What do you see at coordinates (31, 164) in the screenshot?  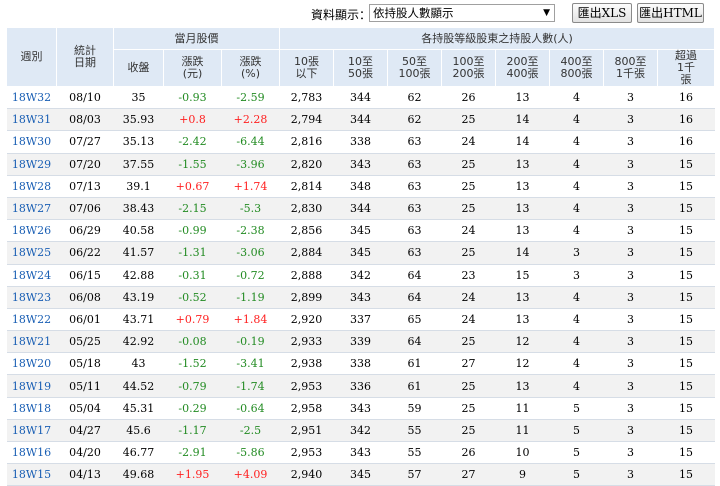 I see `week-link: 18W29` at bounding box center [31, 164].